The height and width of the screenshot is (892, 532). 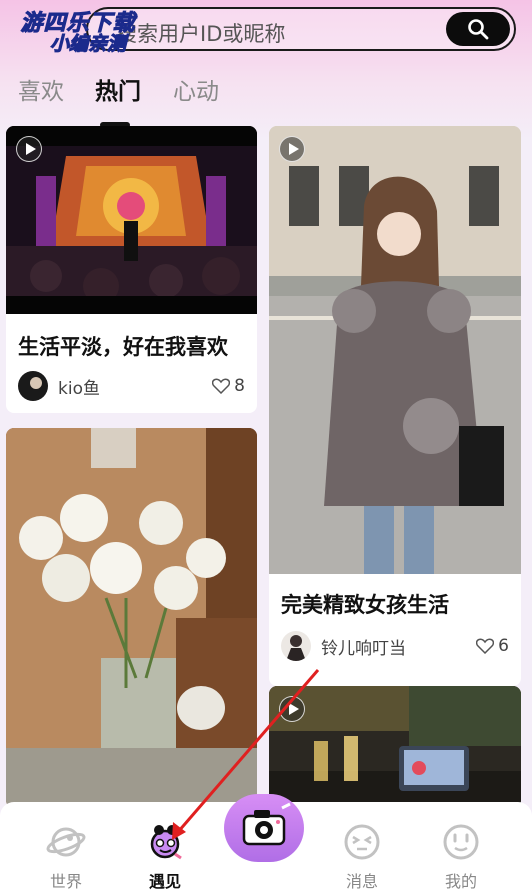 What do you see at coordinates (41, 89) in the screenshot?
I see `tab-like: 喜欢` at bounding box center [41, 89].